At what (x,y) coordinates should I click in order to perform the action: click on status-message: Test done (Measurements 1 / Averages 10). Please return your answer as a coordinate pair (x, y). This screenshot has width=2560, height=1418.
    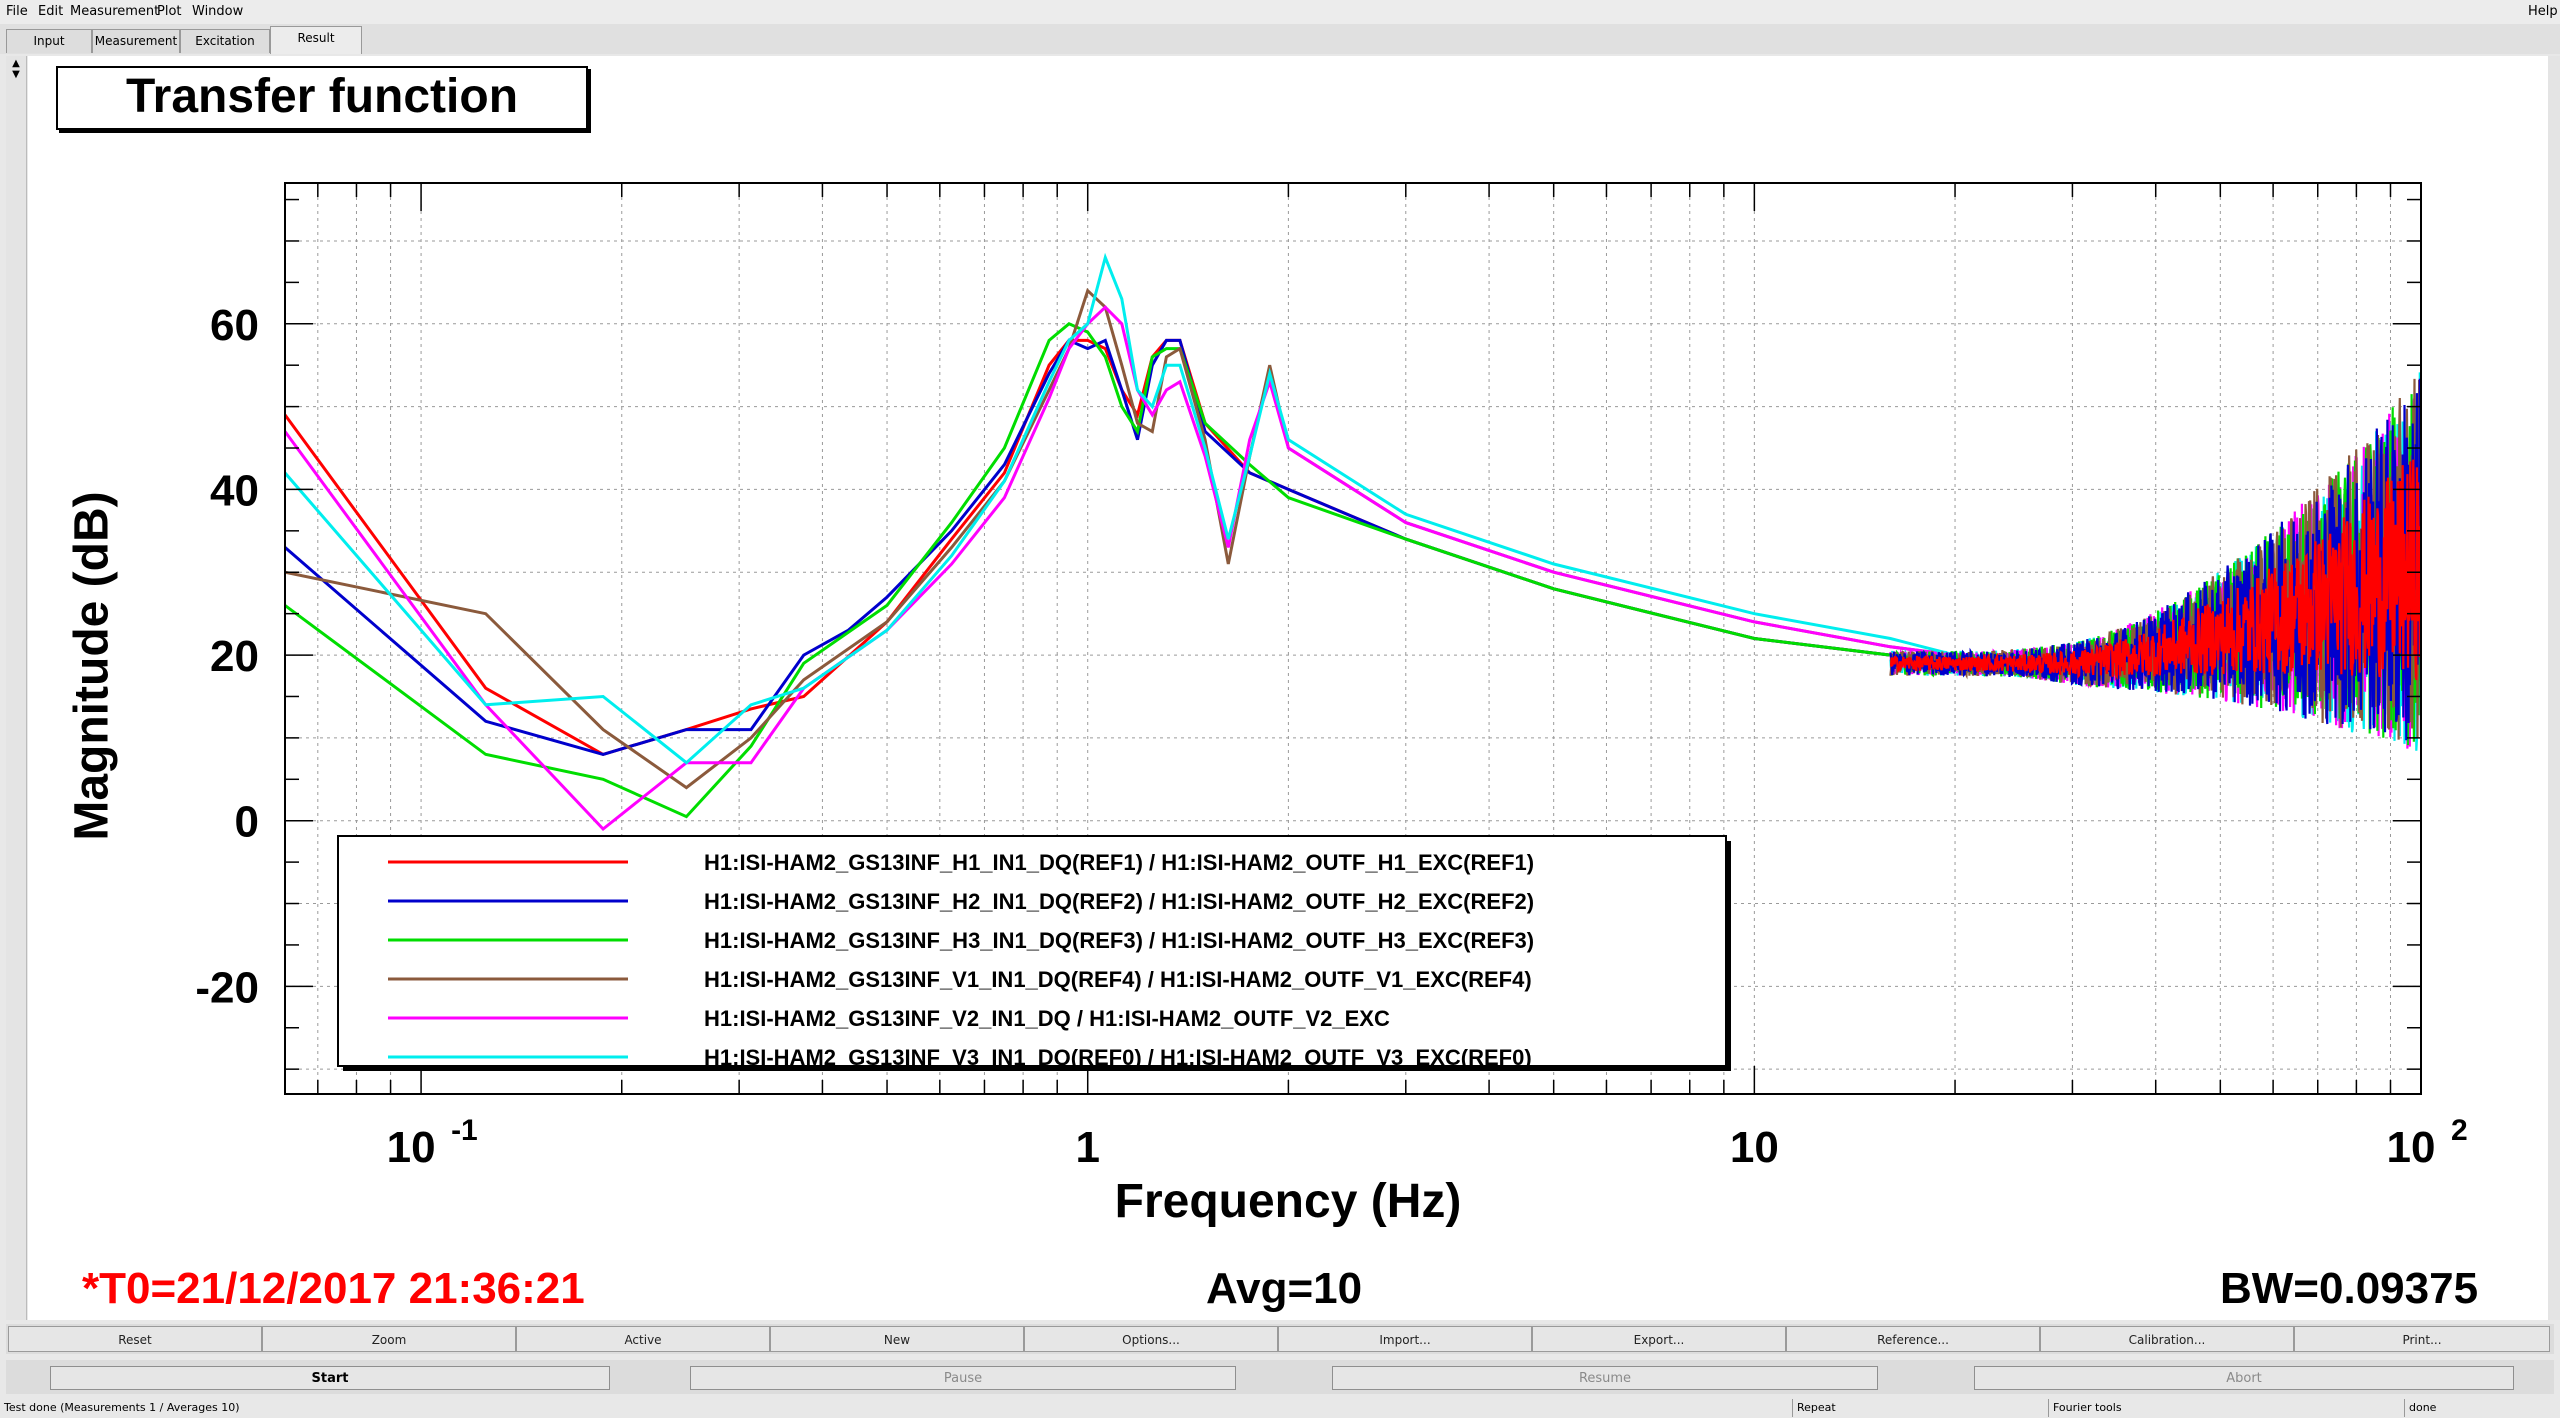
    Looking at the image, I should click on (122, 1407).